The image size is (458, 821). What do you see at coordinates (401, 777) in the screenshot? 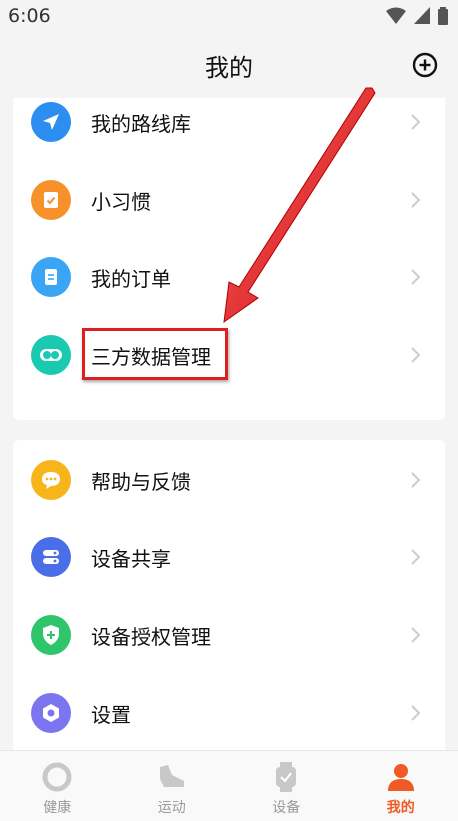
I see `person-icon` at bounding box center [401, 777].